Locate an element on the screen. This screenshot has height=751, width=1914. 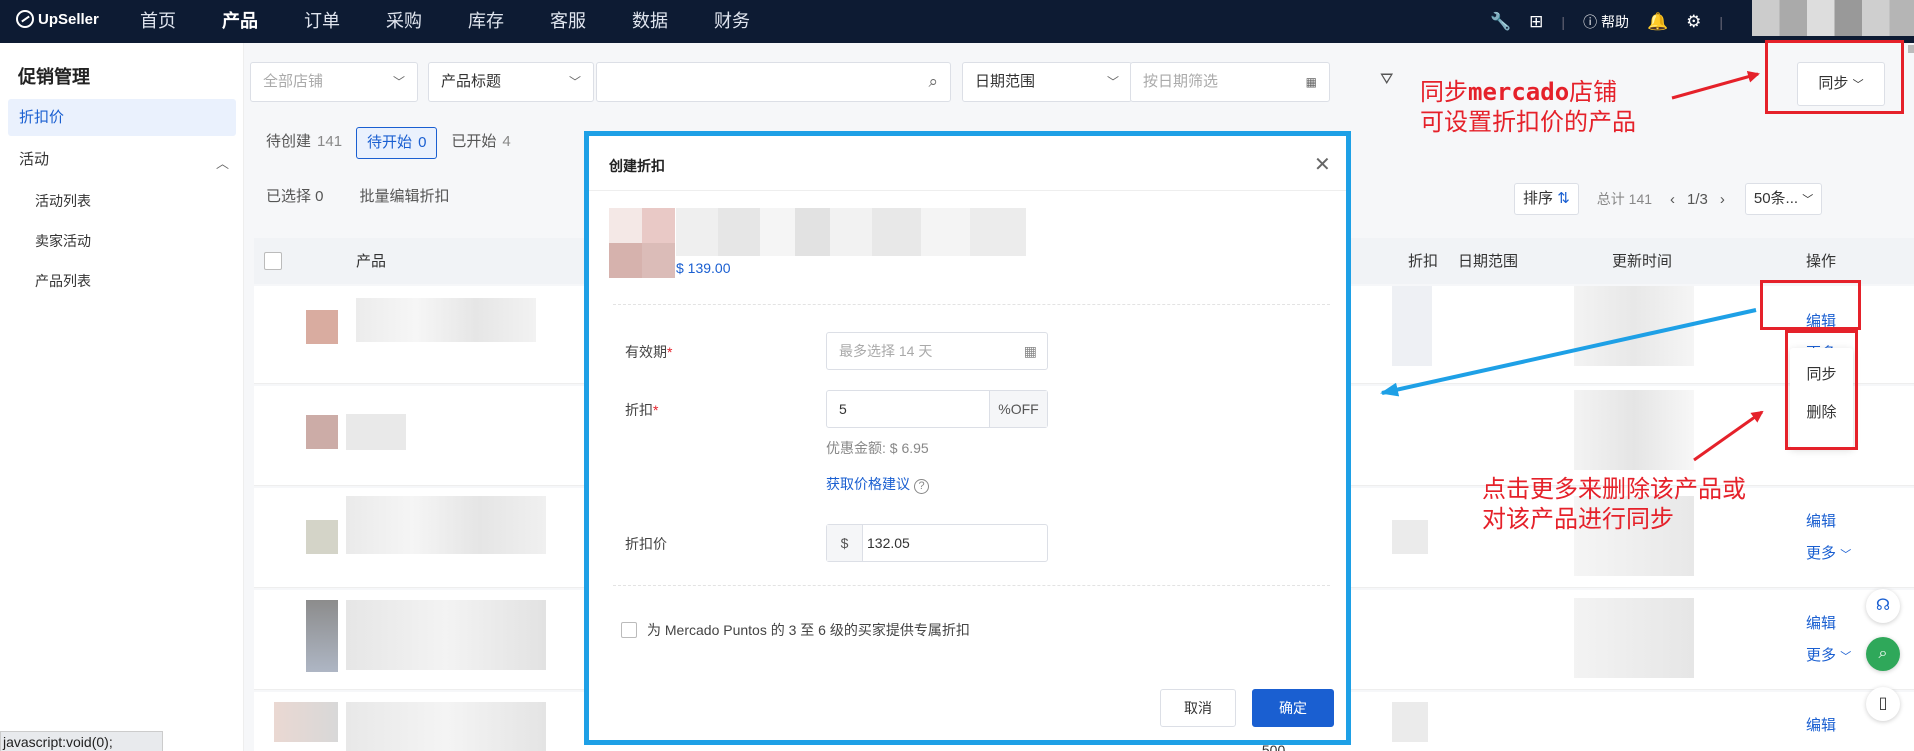
nav-data: 数据 is located at coordinates (650, 21).